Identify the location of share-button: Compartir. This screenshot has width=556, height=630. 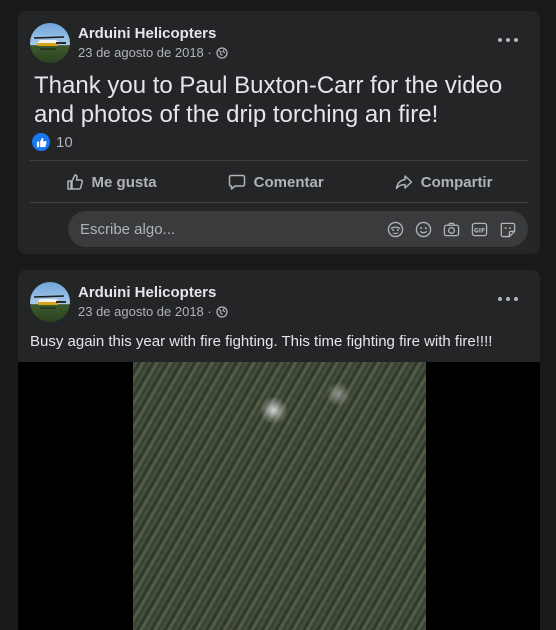
(444, 182).